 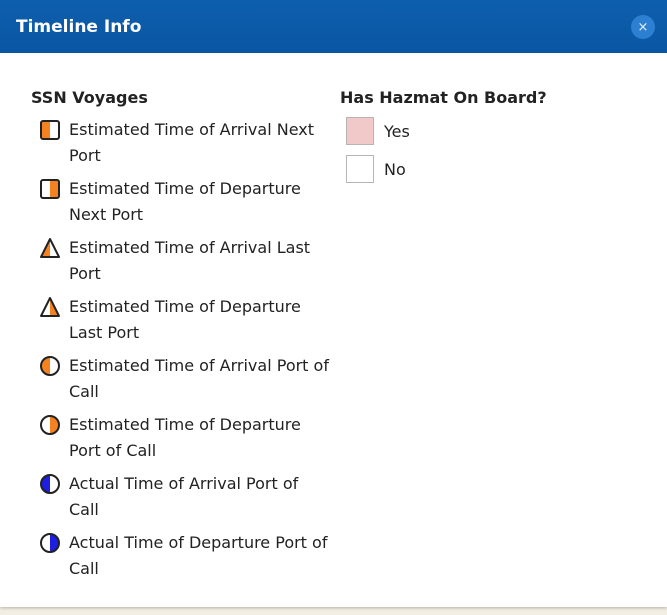 I want to click on legend-item: Estimated Time of Departure Next Port, so click(x=181, y=203).